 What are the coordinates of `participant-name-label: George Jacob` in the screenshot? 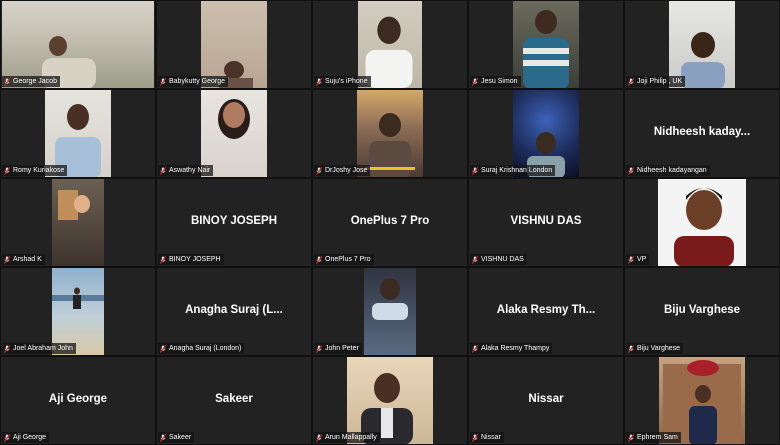 It's located at (31, 81).